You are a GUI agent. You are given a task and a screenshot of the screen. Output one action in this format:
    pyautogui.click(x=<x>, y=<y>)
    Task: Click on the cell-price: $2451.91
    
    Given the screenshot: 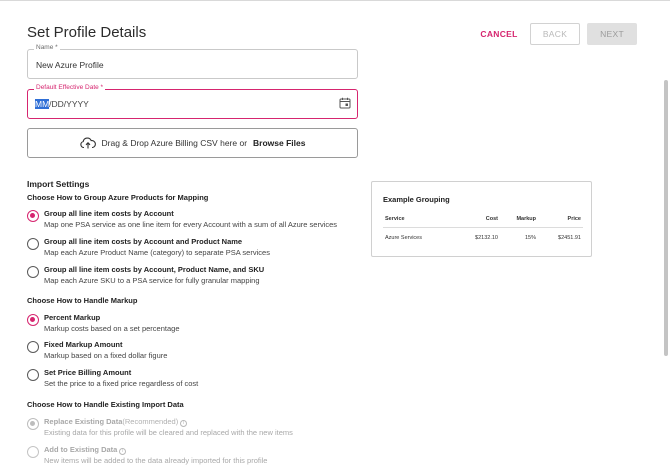 What is the action you would take?
    pyautogui.click(x=569, y=238)
    